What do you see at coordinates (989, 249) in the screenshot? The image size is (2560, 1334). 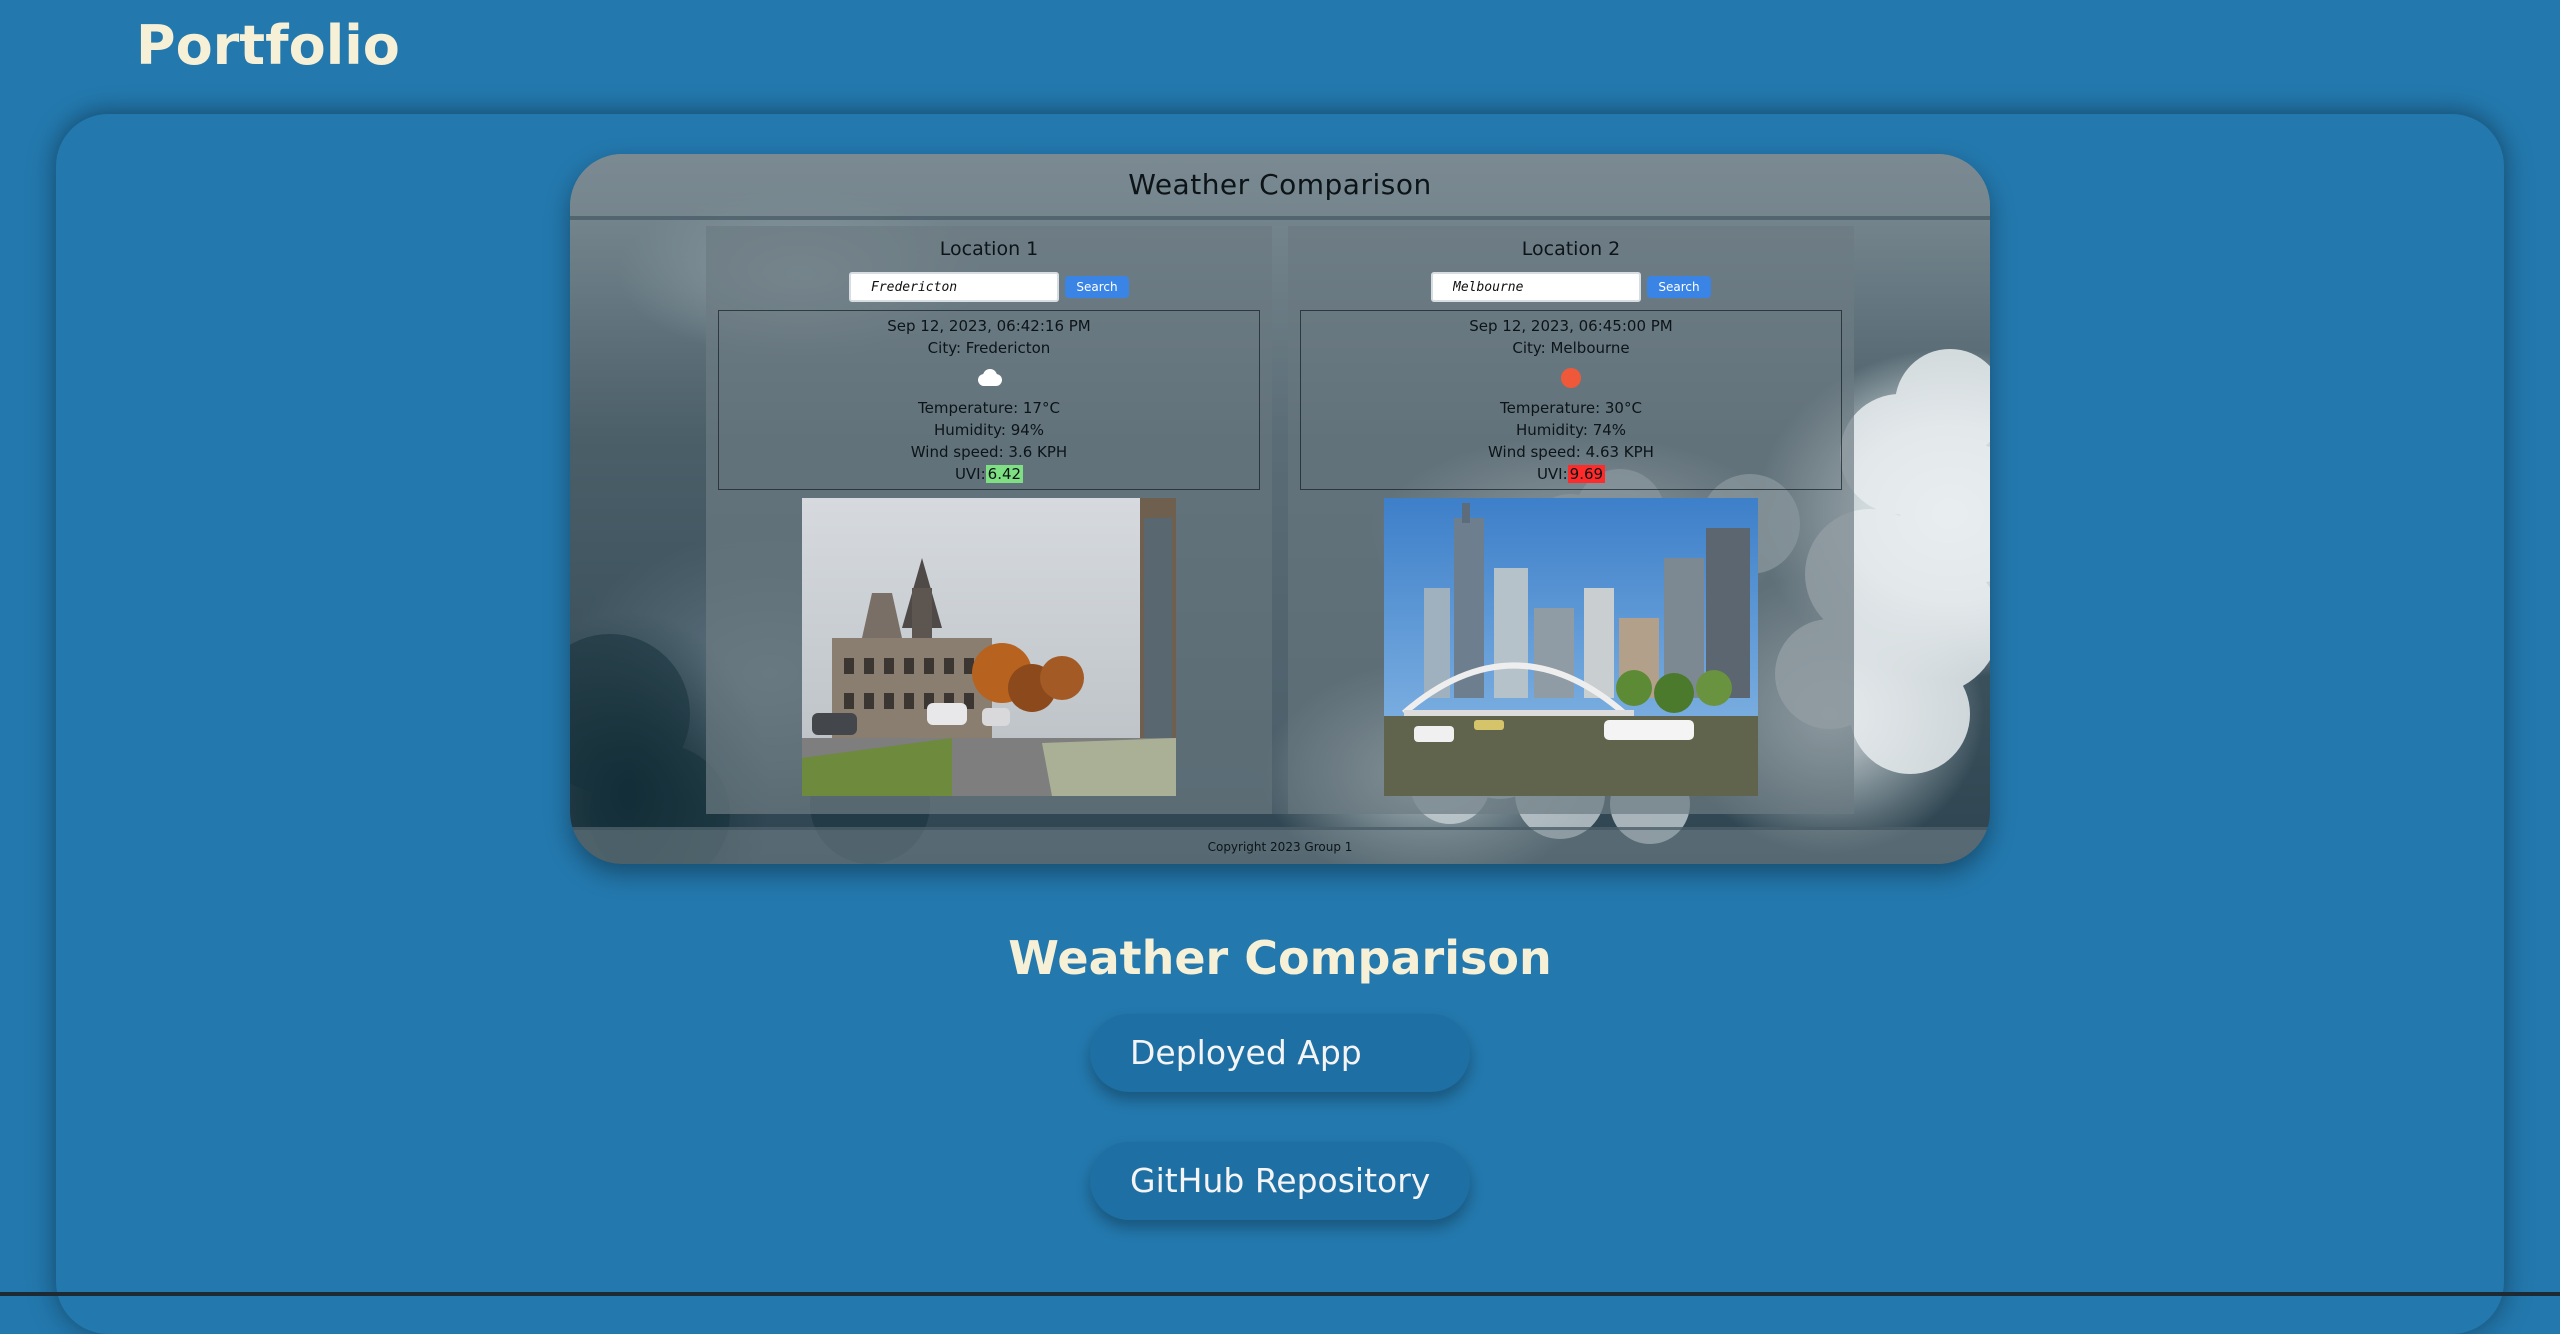 I see `location-heading: Location 1` at bounding box center [989, 249].